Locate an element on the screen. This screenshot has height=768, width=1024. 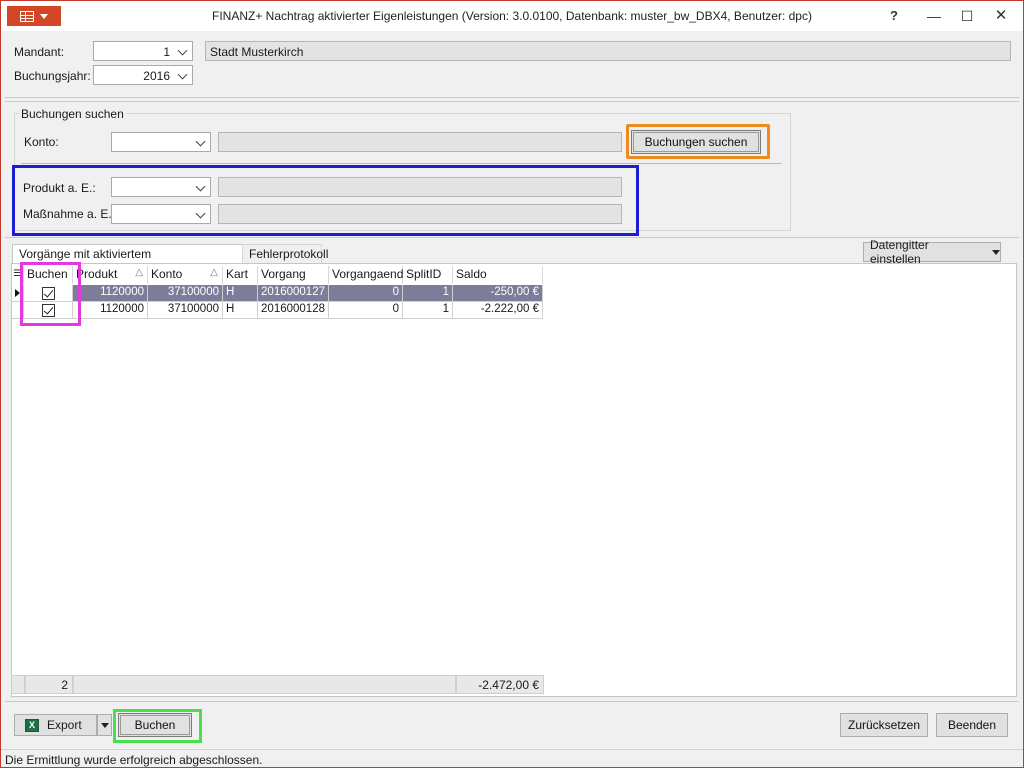
grid-settings-button: Datengitter einstellen is located at coordinates (932, 252).